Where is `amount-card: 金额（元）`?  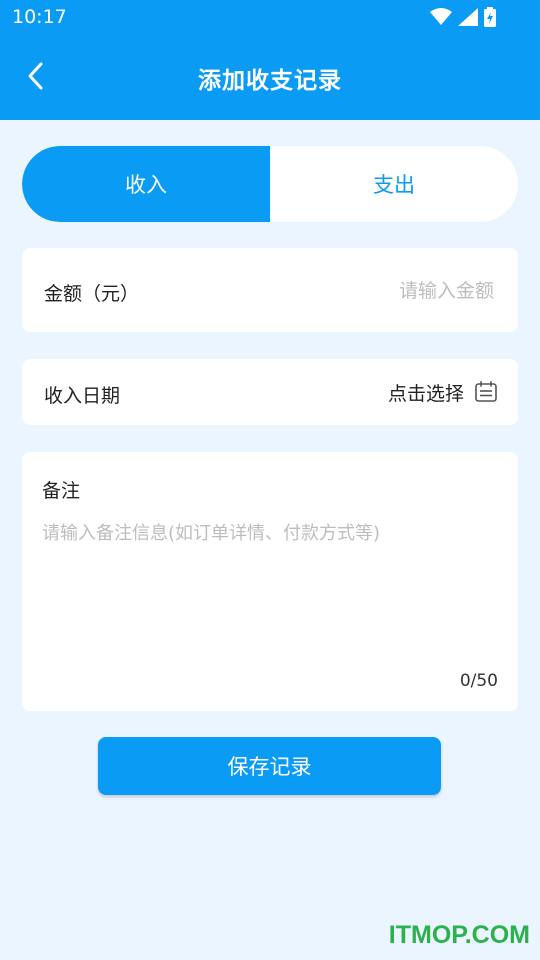
amount-card: 金额（元） is located at coordinates (270, 291).